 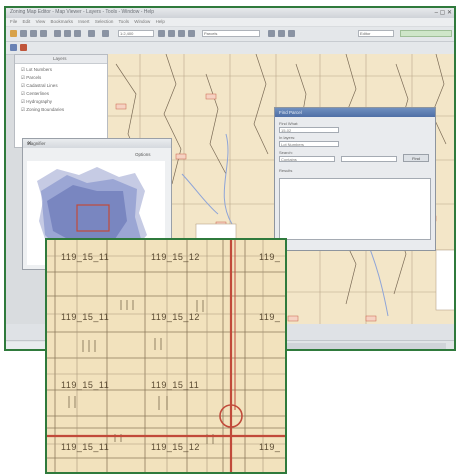 I want to click on find-button: Find, so click(x=416, y=158).